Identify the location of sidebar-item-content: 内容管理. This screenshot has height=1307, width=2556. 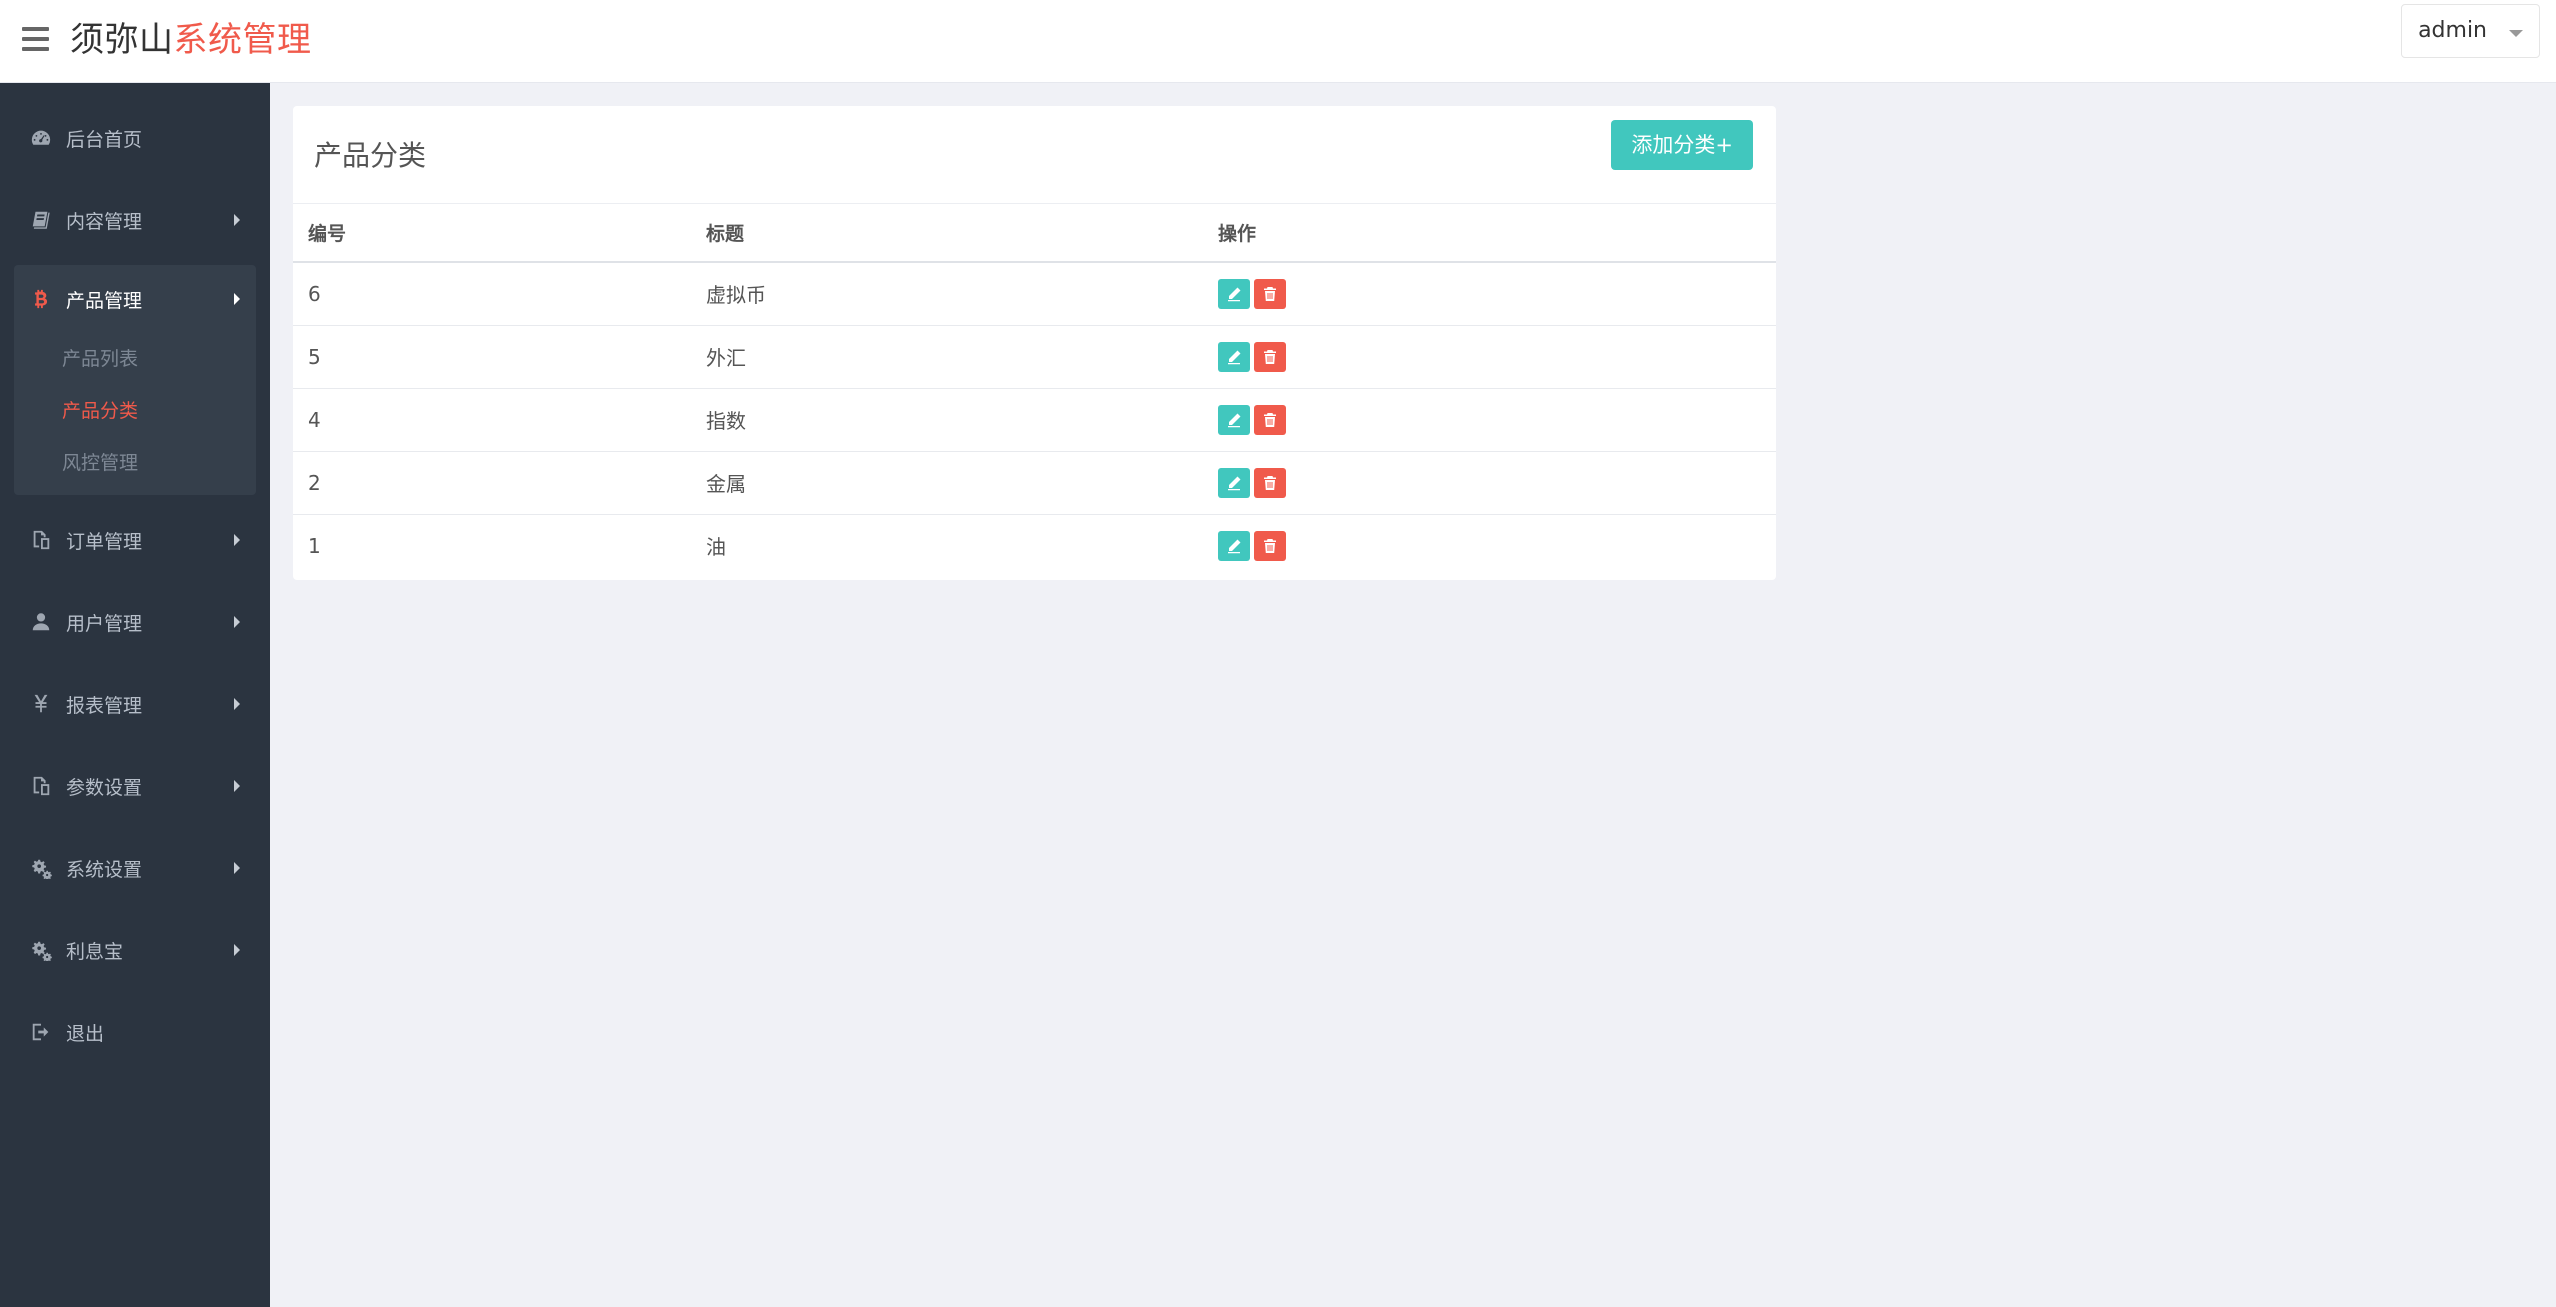
(135, 220).